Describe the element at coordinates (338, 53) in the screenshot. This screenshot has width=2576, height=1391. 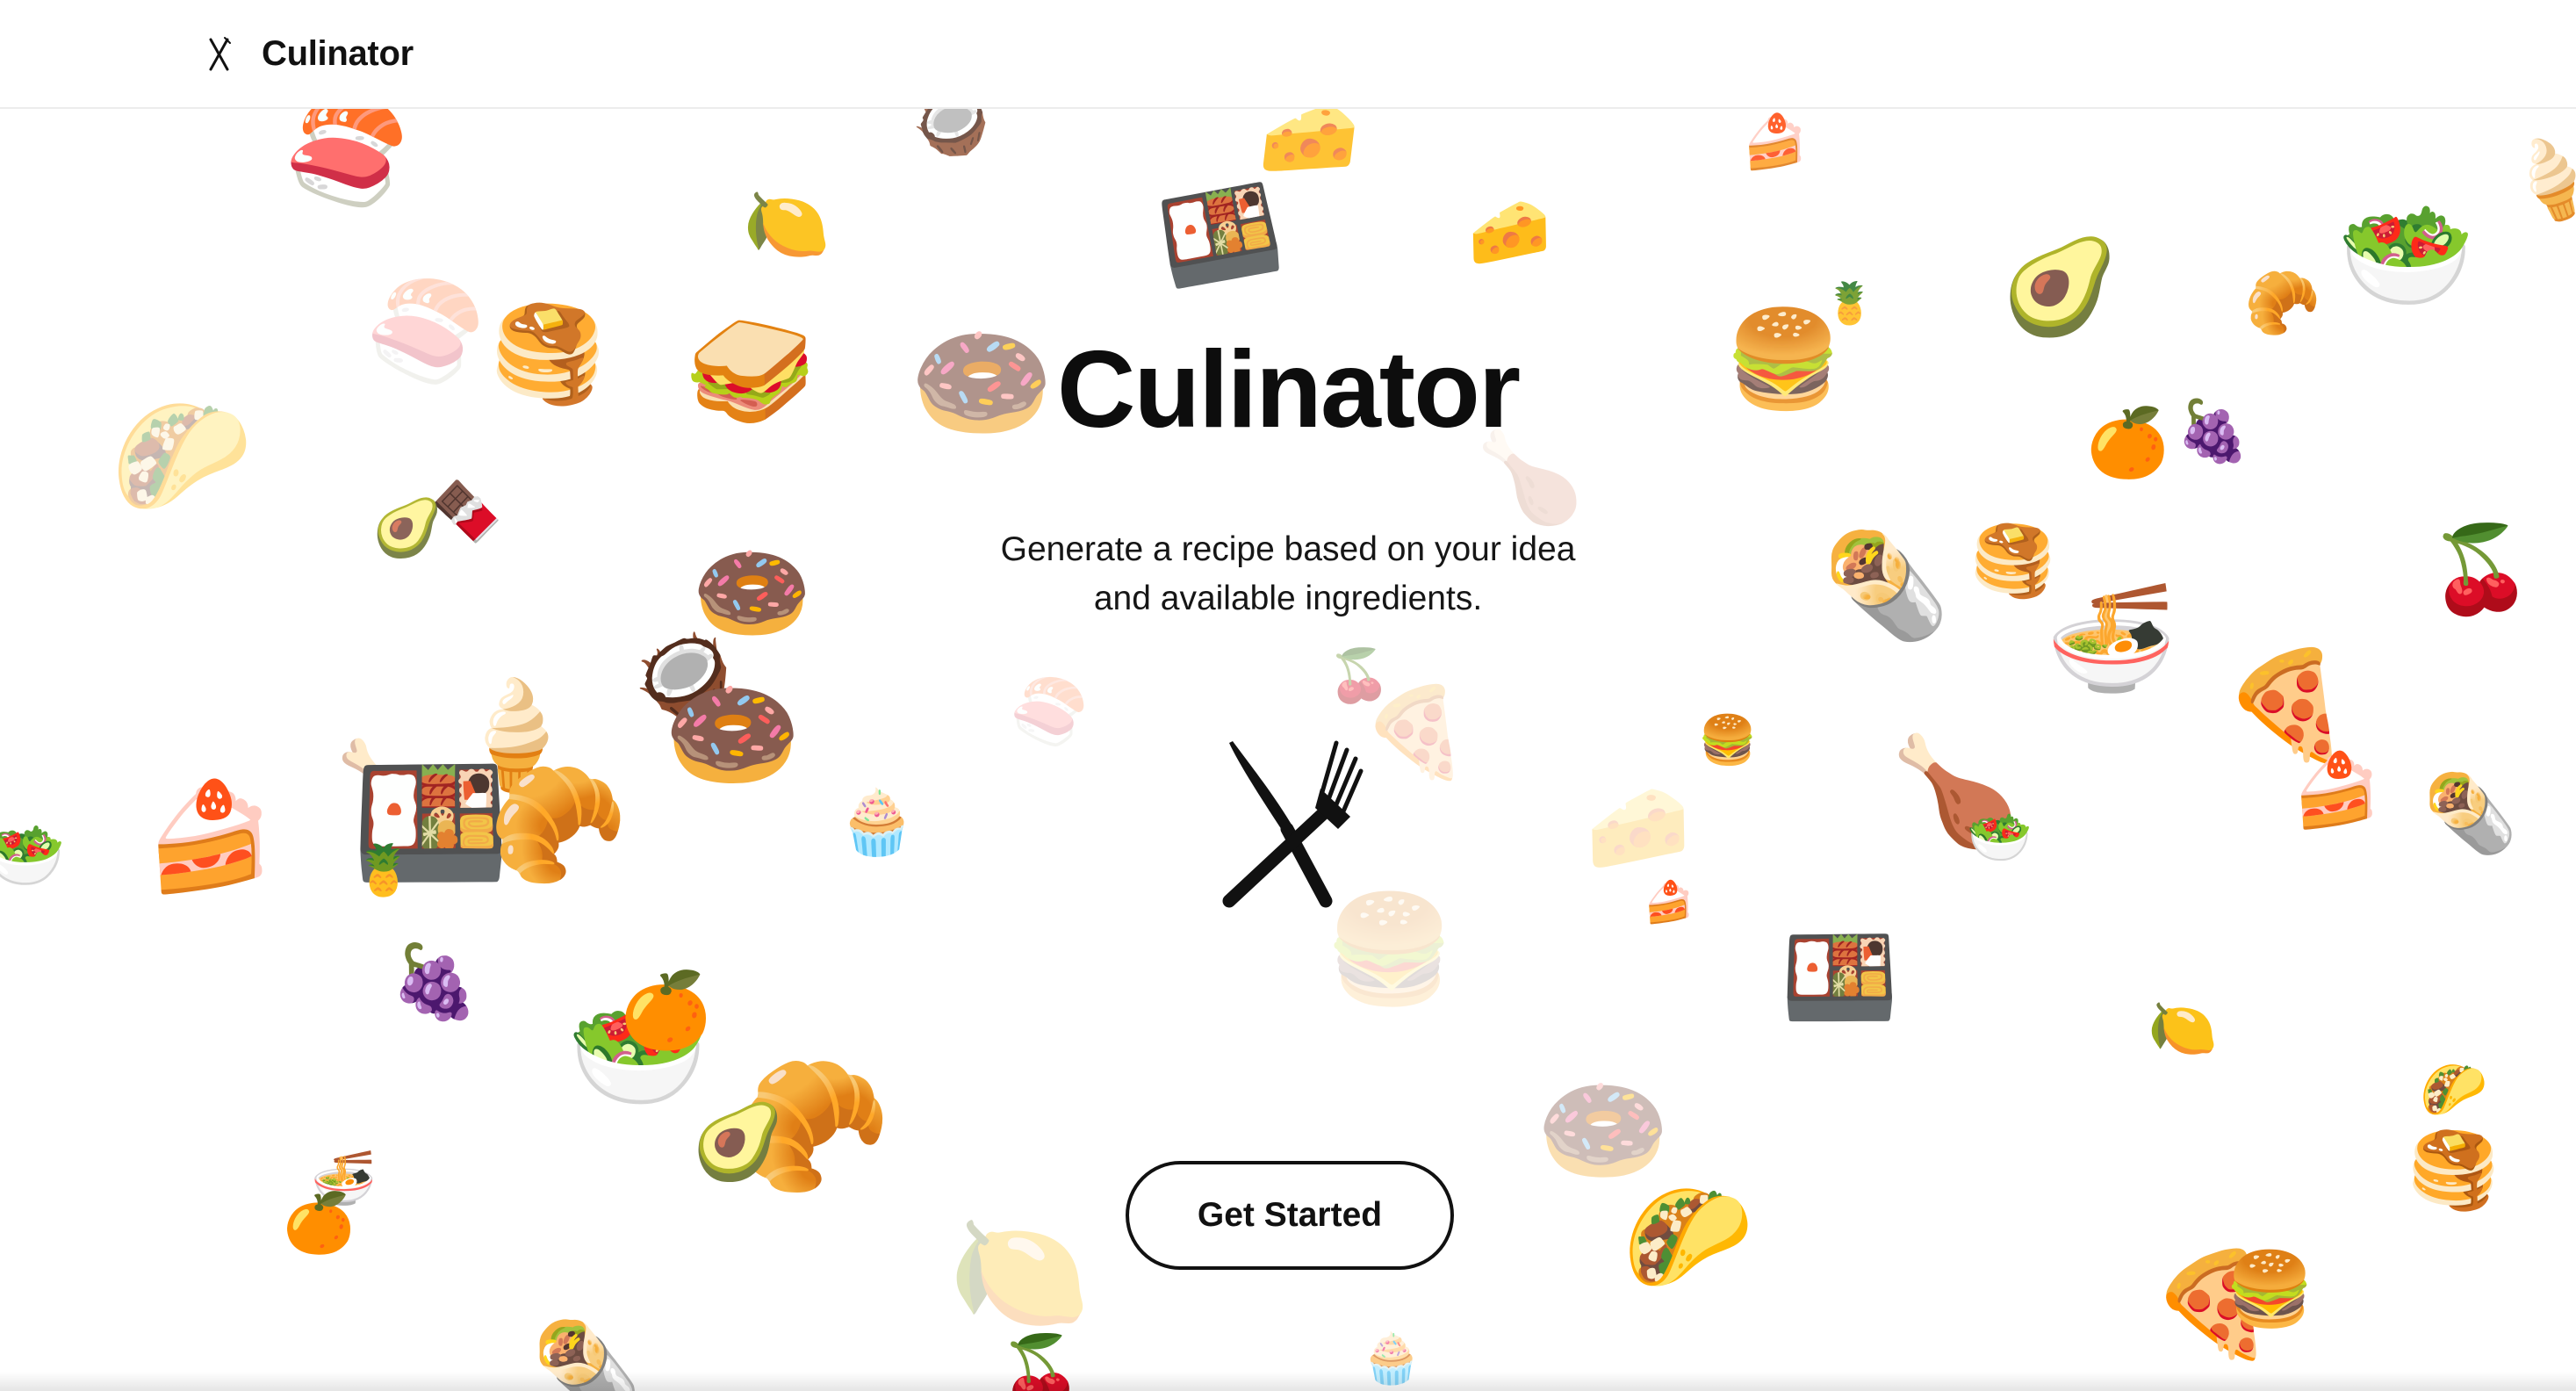
I see `brand-name: Culinator` at that location.